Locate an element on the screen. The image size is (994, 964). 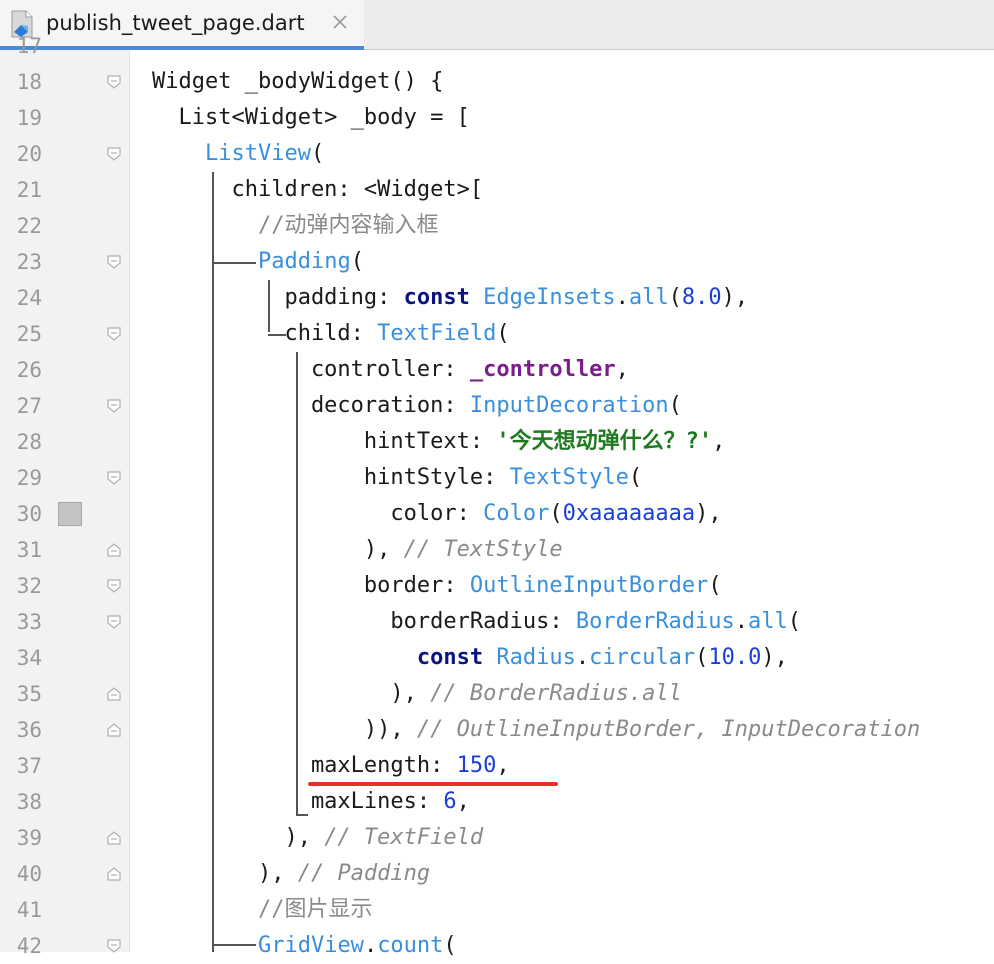
line-number: 41 is located at coordinates (29, 910).